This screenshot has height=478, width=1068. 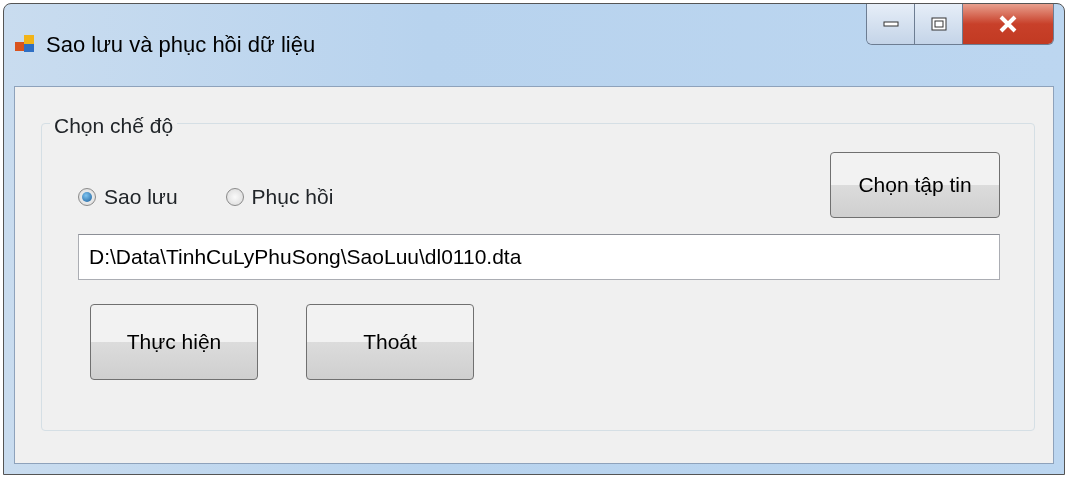 I want to click on minimize-icon, so click(x=890, y=24).